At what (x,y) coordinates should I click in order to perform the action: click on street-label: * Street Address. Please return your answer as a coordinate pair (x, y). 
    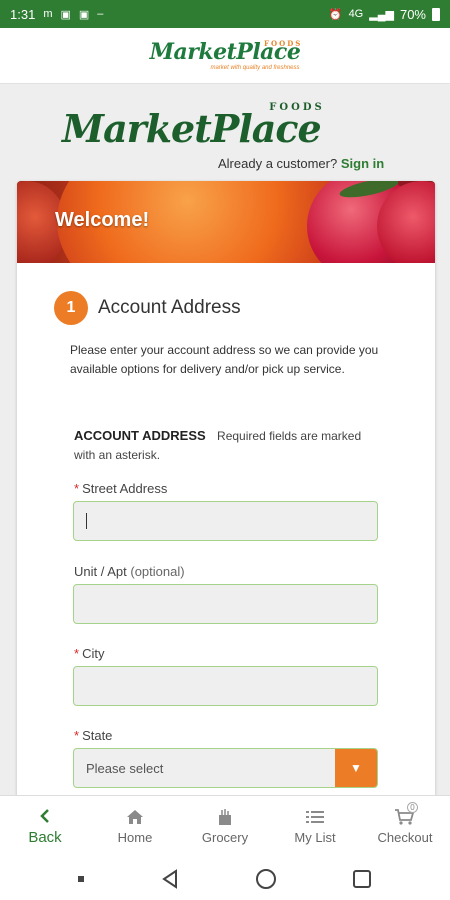
    Looking at the image, I should click on (121, 488).